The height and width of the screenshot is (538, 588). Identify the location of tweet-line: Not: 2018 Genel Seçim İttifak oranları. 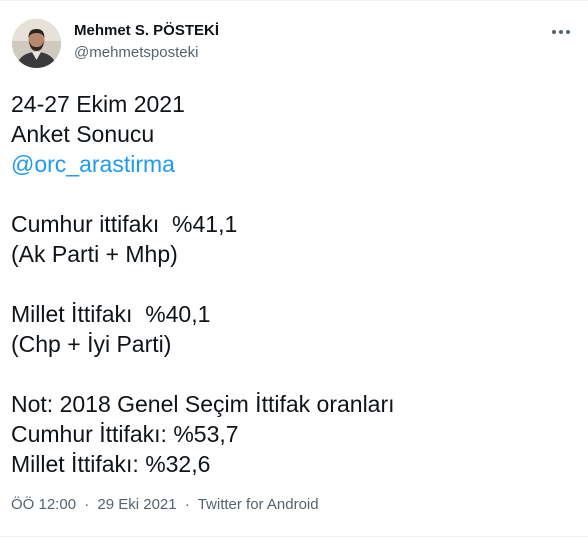
(203, 404).